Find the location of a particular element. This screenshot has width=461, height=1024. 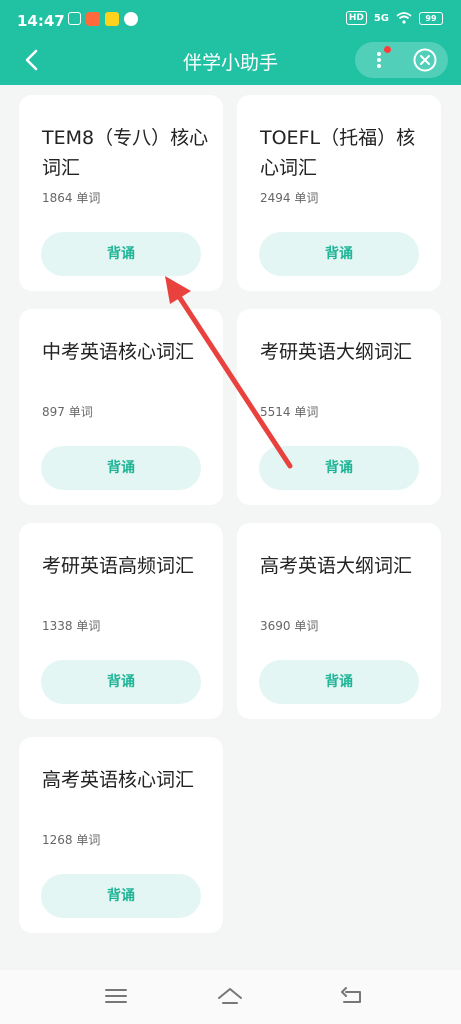

wordbook-card: TEM8（专八）核心词汇 1864 单词 背诵 is located at coordinates (121, 193).